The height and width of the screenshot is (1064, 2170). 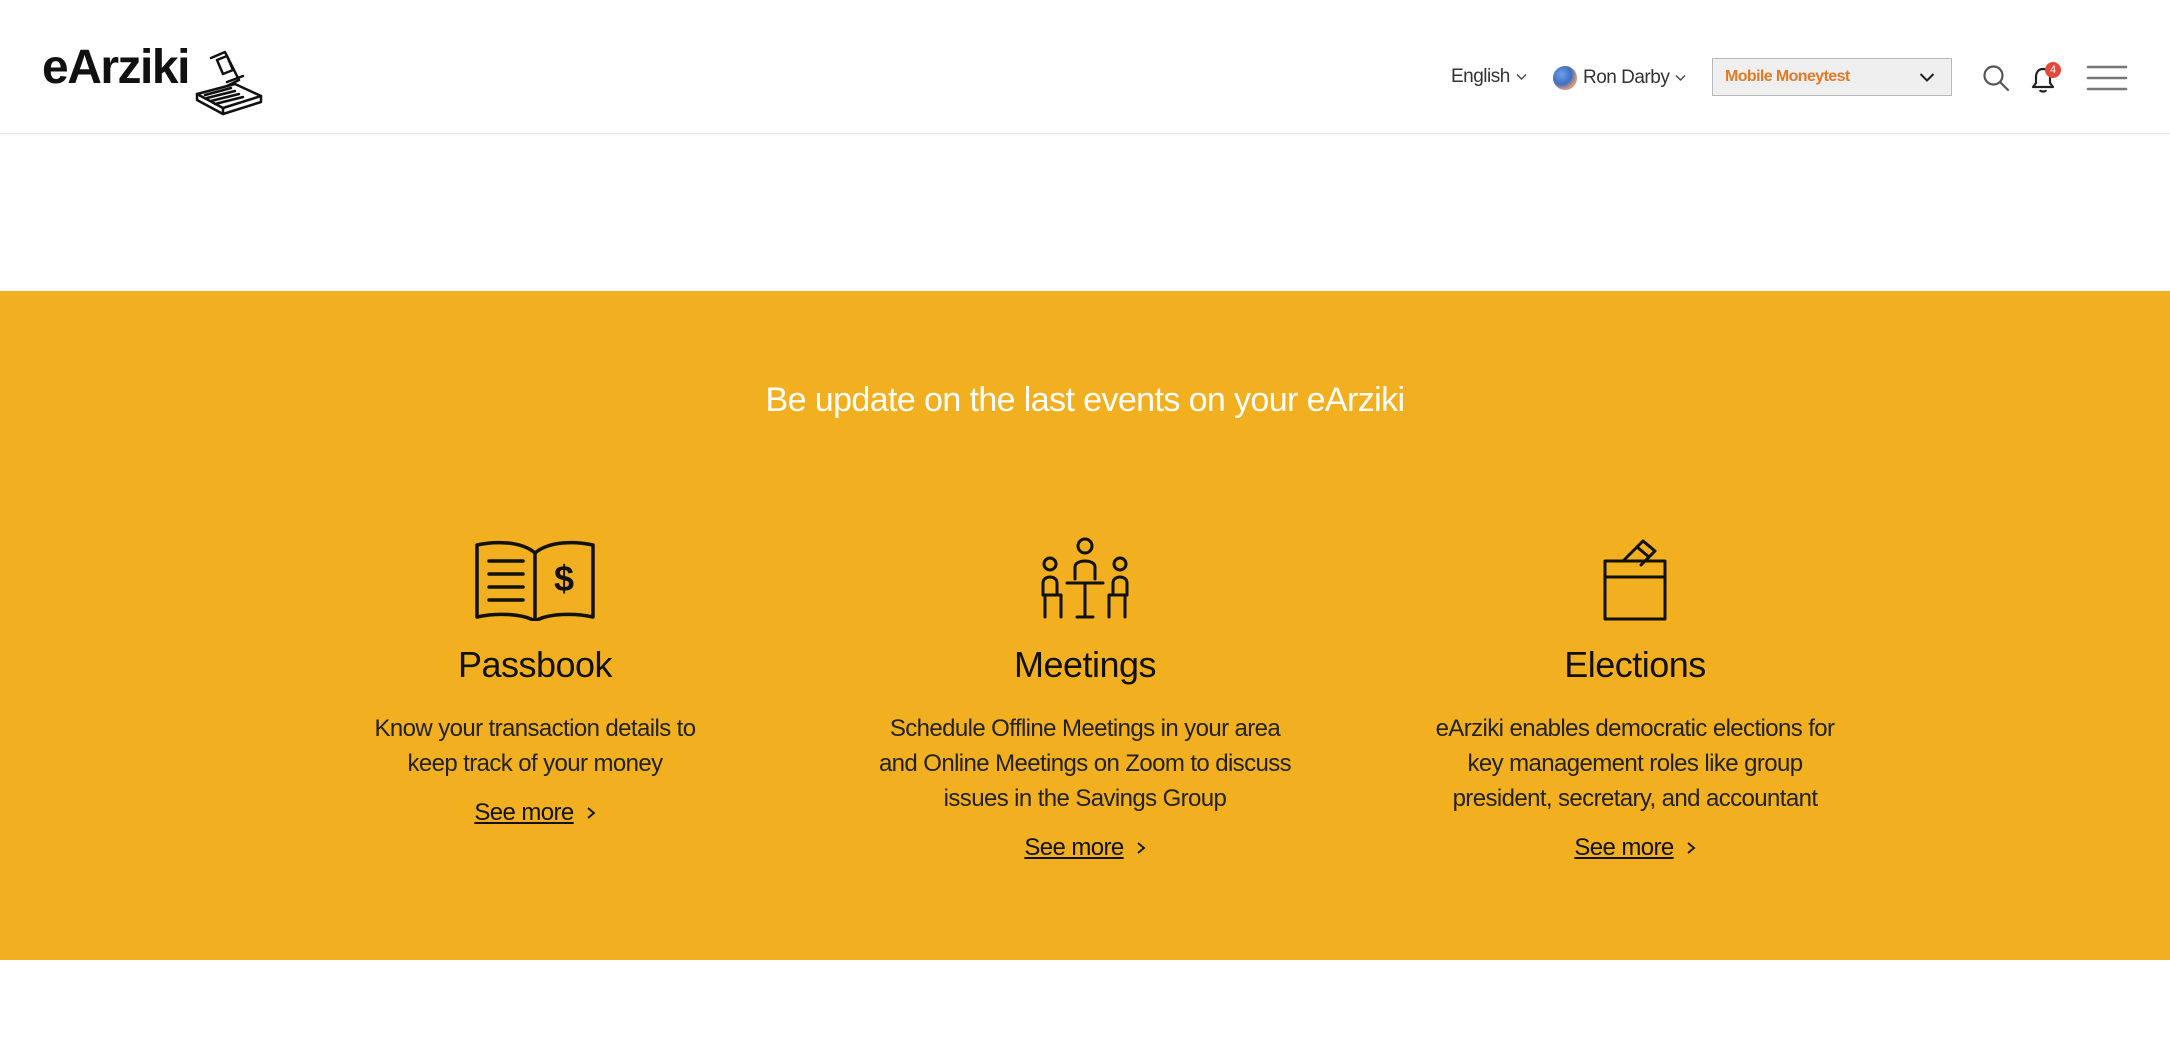 I want to click on see-more-link-meetings: See more, so click(x=1085, y=847).